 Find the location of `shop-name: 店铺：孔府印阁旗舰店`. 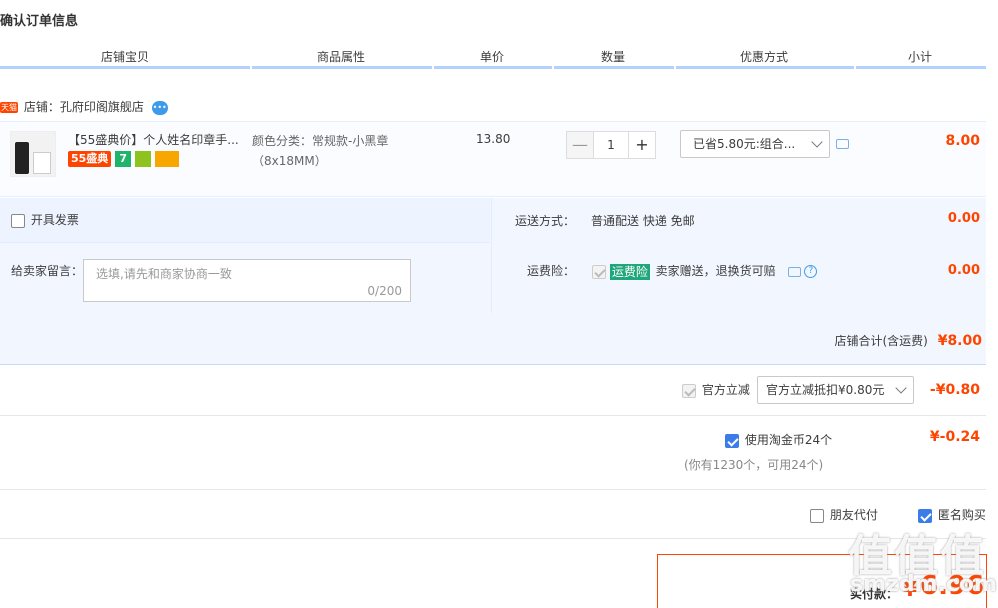

shop-name: 店铺：孔府印阁旗舰店 is located at coordinates (84, 107).